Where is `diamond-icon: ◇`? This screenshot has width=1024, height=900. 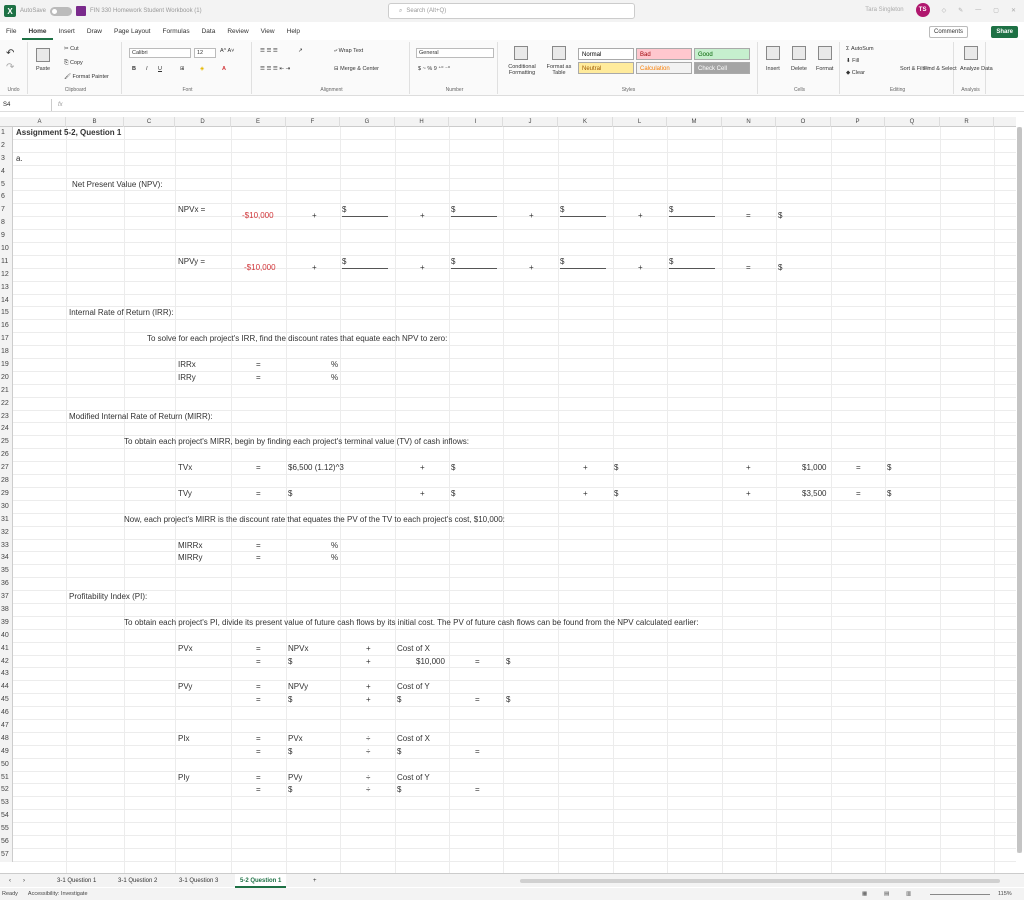 diamond-icon: ◇ is located at coordinates (944, 10).